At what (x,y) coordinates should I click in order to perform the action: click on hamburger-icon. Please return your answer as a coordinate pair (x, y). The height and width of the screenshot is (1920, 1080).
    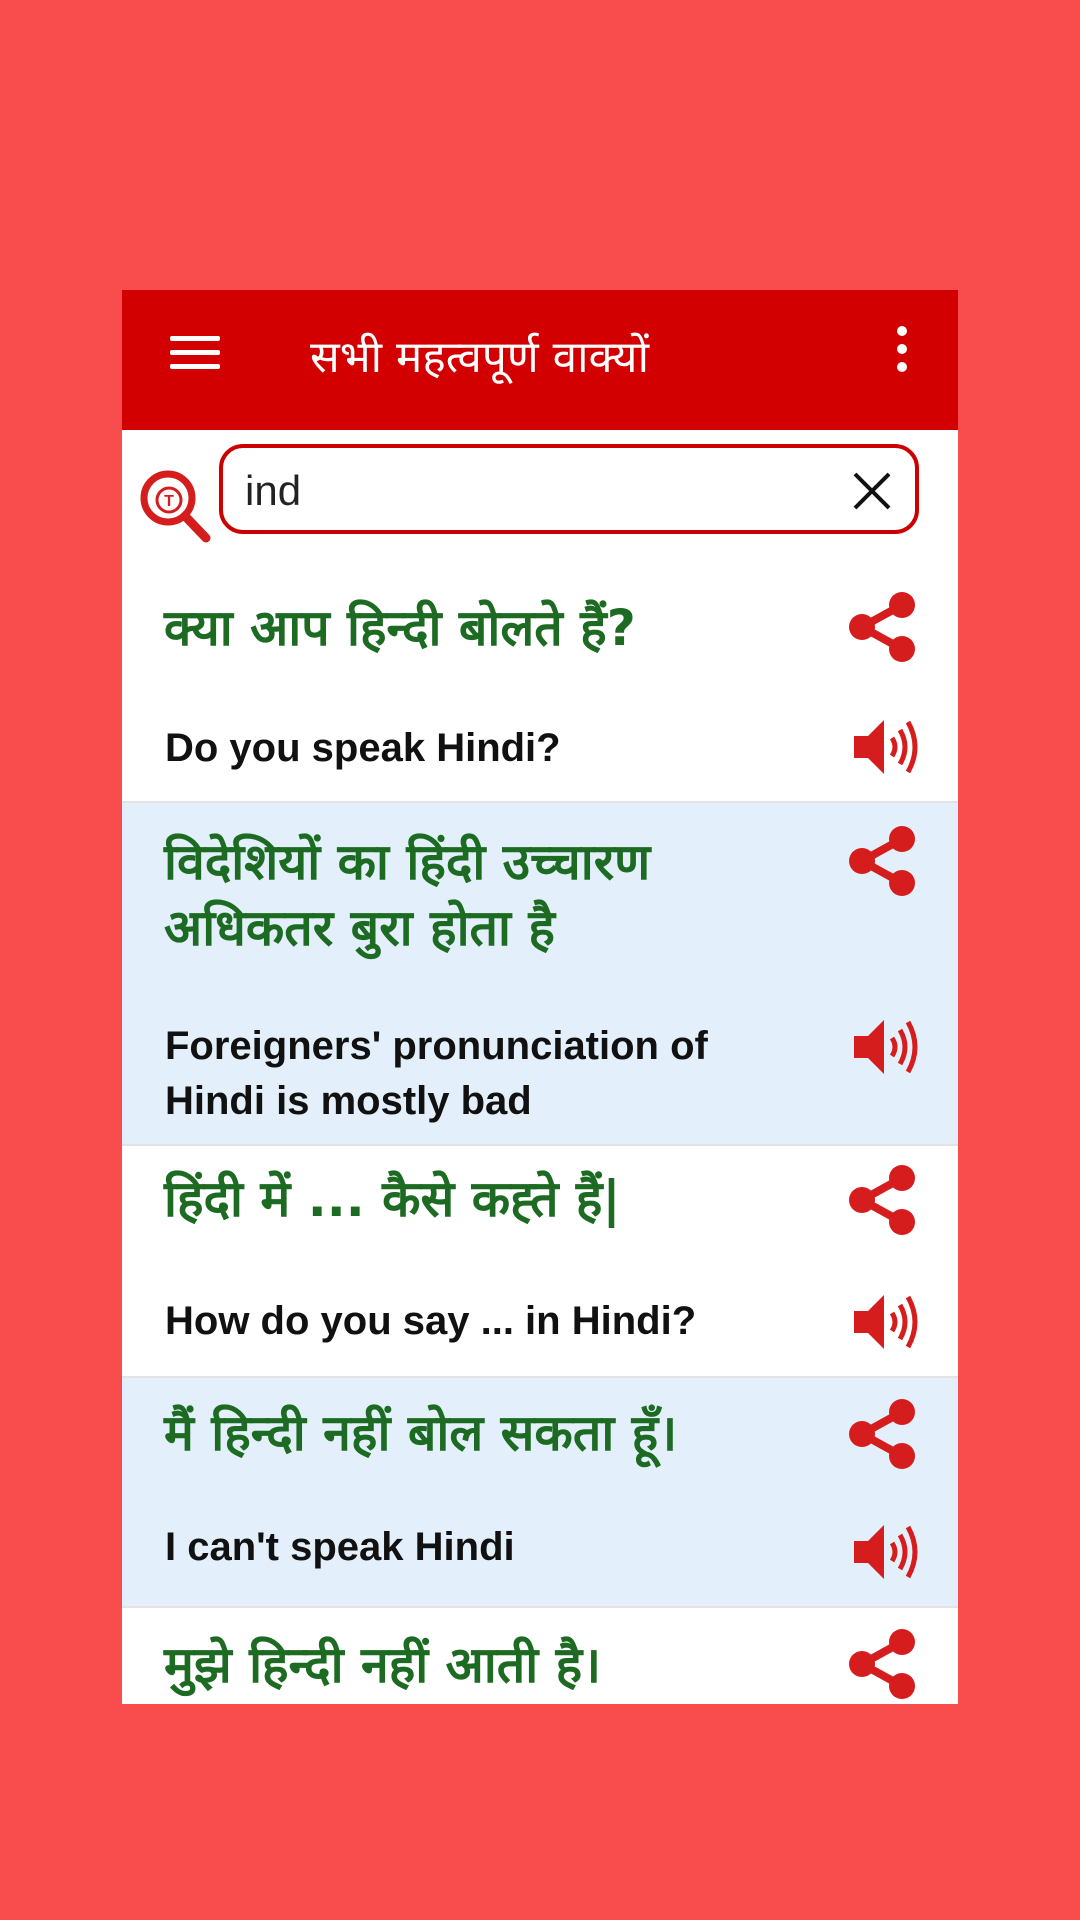
    Looking at the image, I should click on (195, 355).